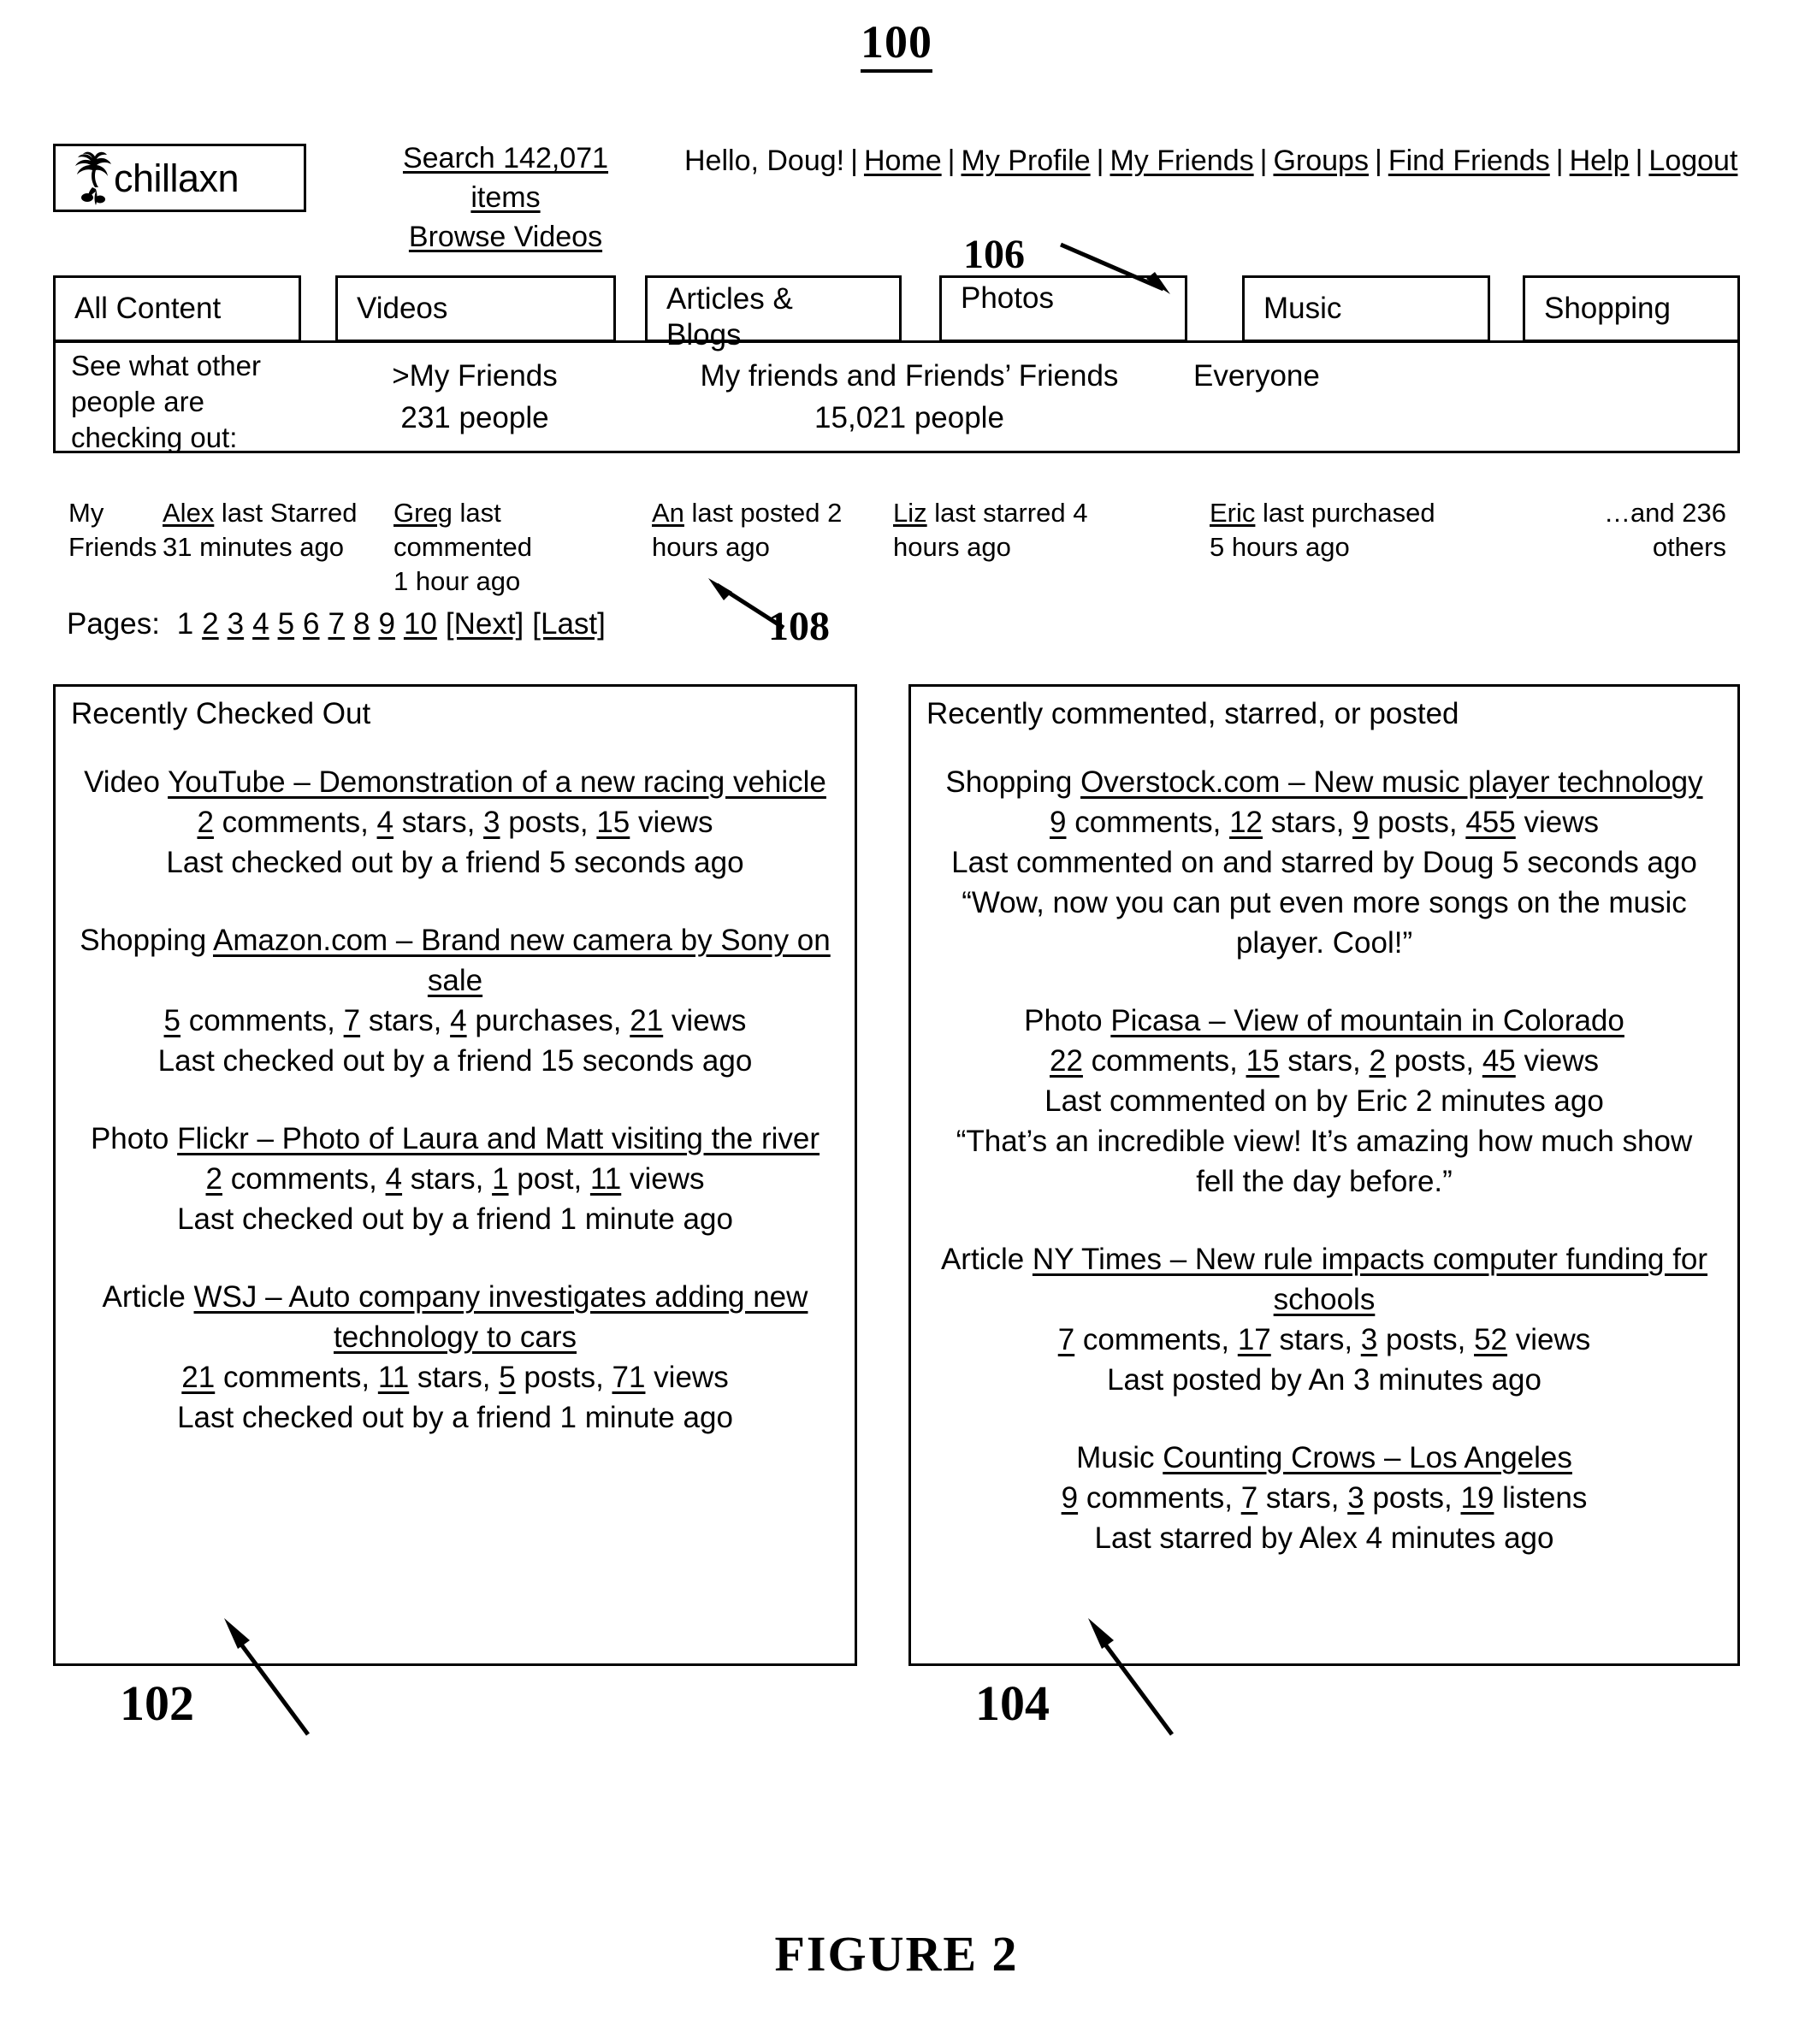 The image size is (1793, 2044). What do you see at coordinates (910, 513) in the screenshot?
I see `activity-user-link: Liz` at bounding box center [910, 513].